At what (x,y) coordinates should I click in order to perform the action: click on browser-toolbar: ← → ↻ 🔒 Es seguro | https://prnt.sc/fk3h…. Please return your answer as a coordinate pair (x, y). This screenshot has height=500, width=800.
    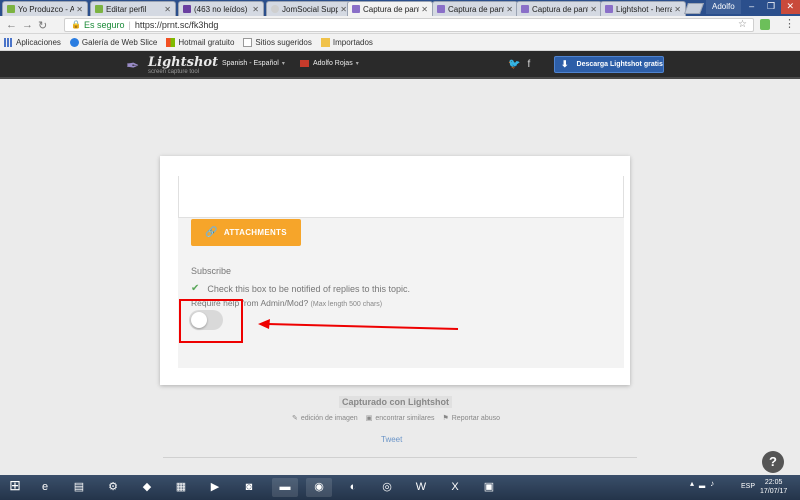
    Looking at the image, I should click on (400, 25).